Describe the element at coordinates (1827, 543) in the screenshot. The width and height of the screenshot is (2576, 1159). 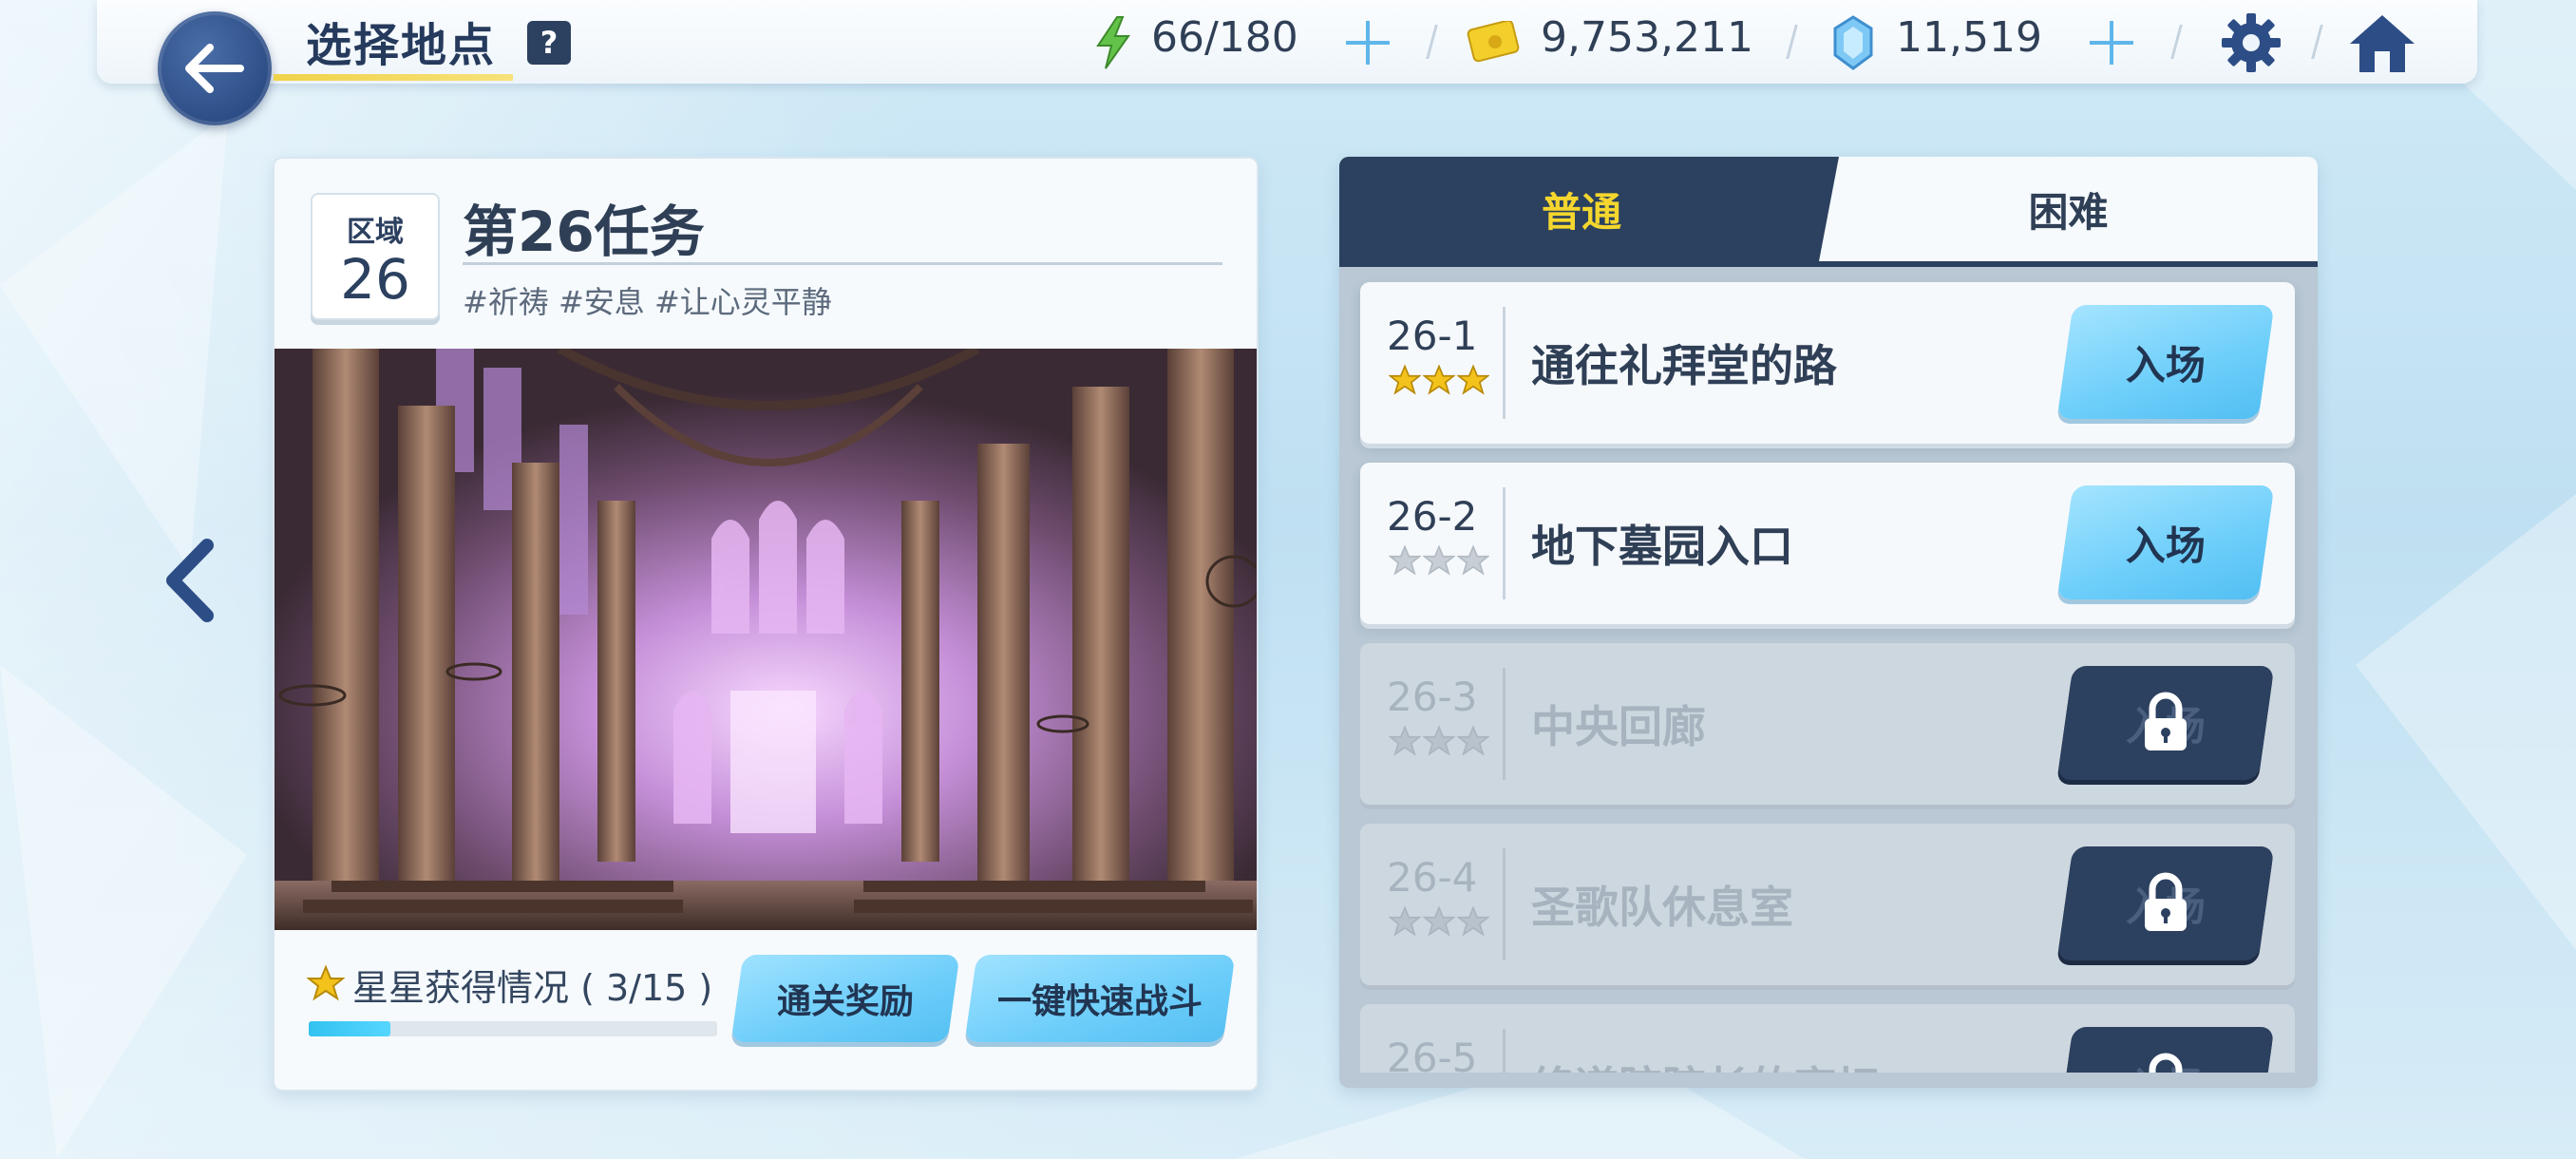
I see `stage-row: 26-2 地下墓园入口 入场` at that location.